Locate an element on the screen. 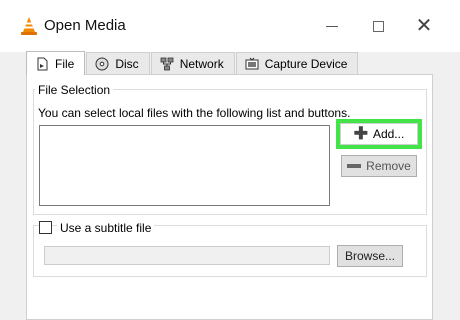 This screenshot has height=320, width=460. tab-file: File is located at coordinates (56, 63).